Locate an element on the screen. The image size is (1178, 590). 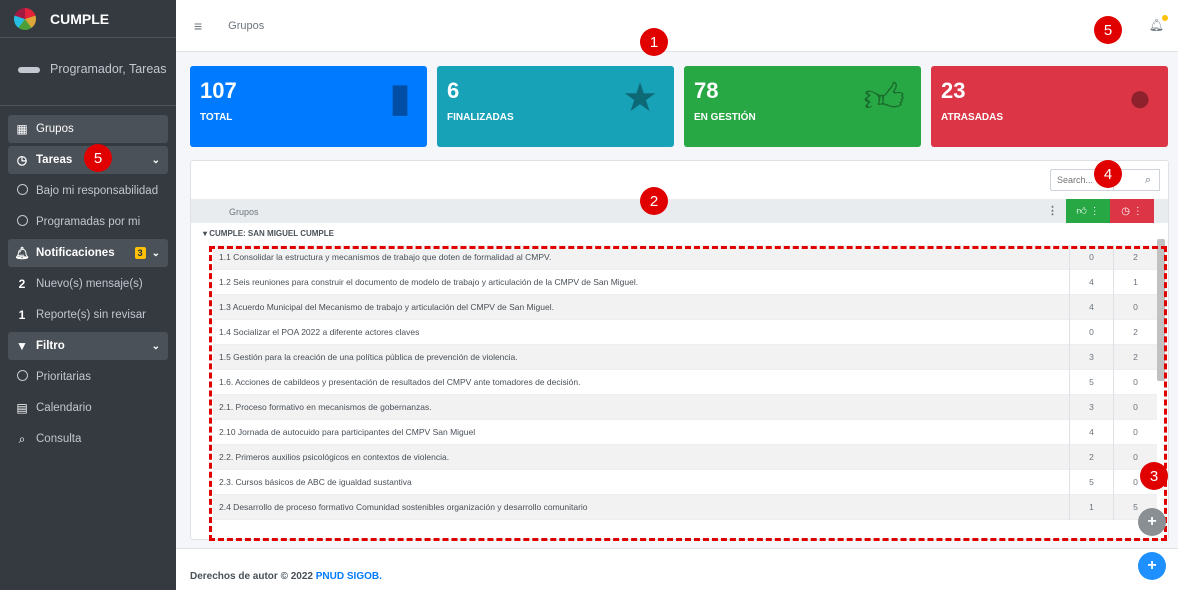
group-header: ▾ CUMPLE: SAN MIGUEL CUMPLE is located at coordinates (671, 236).